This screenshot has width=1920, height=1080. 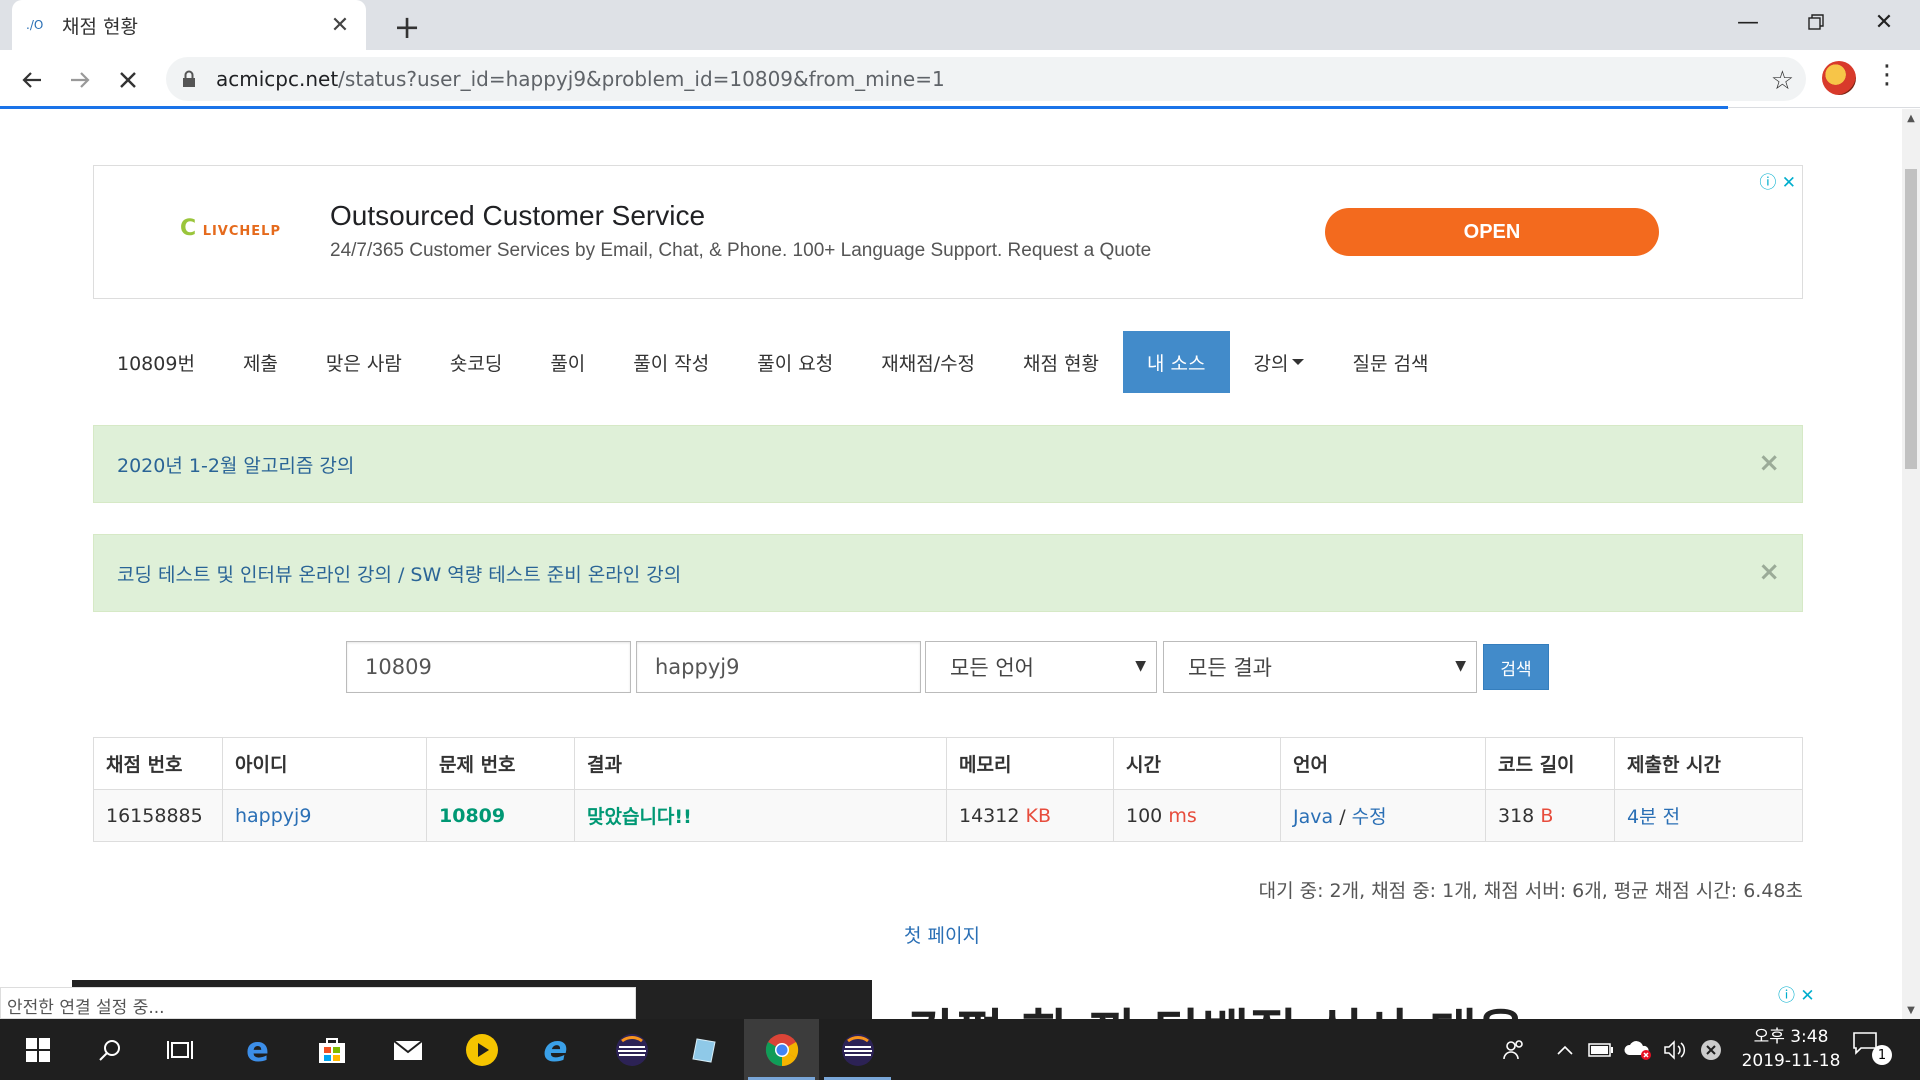 I want to click on back-arrow-icon, so click(x=32, y=80).